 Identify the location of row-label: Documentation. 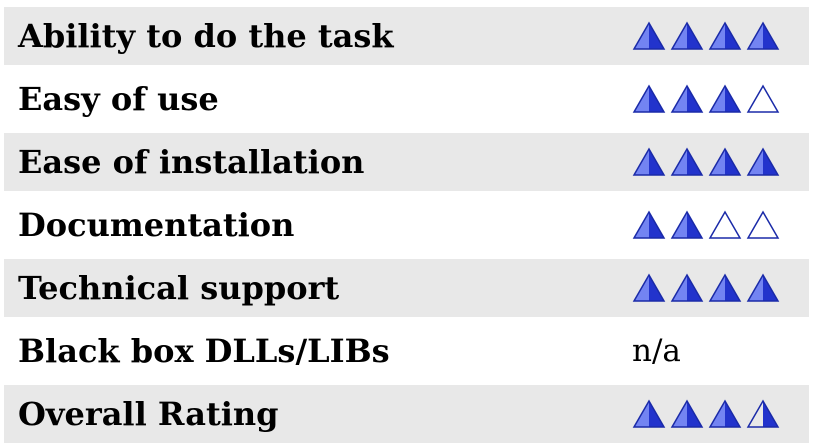
(156, 225).